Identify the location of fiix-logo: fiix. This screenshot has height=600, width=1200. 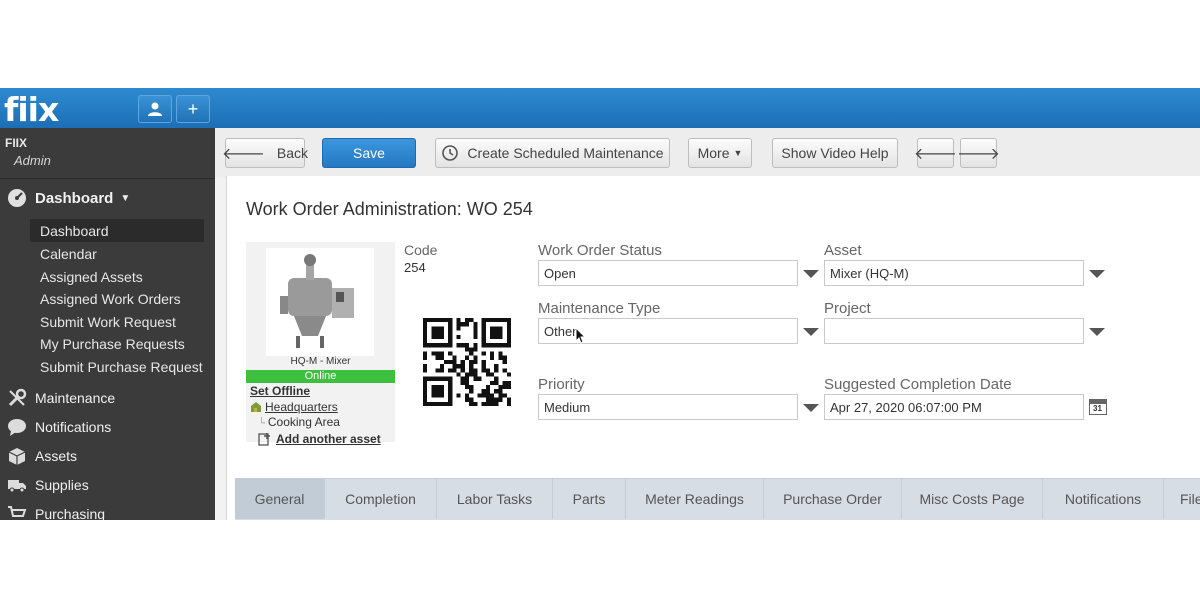
(31, 109).